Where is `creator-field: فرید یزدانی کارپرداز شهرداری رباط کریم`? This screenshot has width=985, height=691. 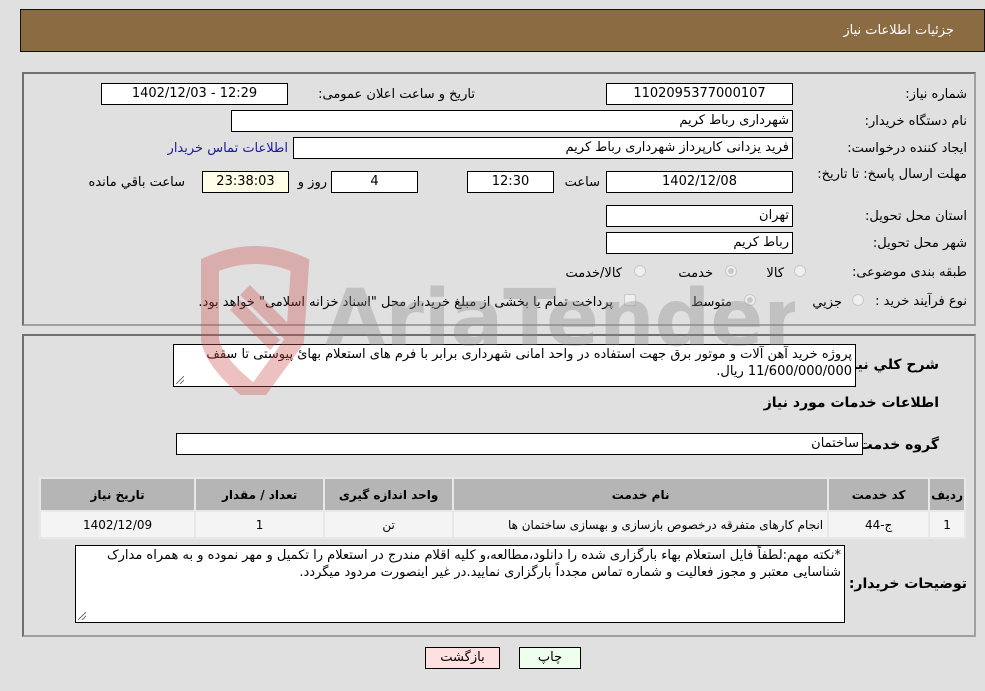
creator-field: فرید یزدانی کارپرداز شهرداری رباط کریم is located at coordinates (543, 148).